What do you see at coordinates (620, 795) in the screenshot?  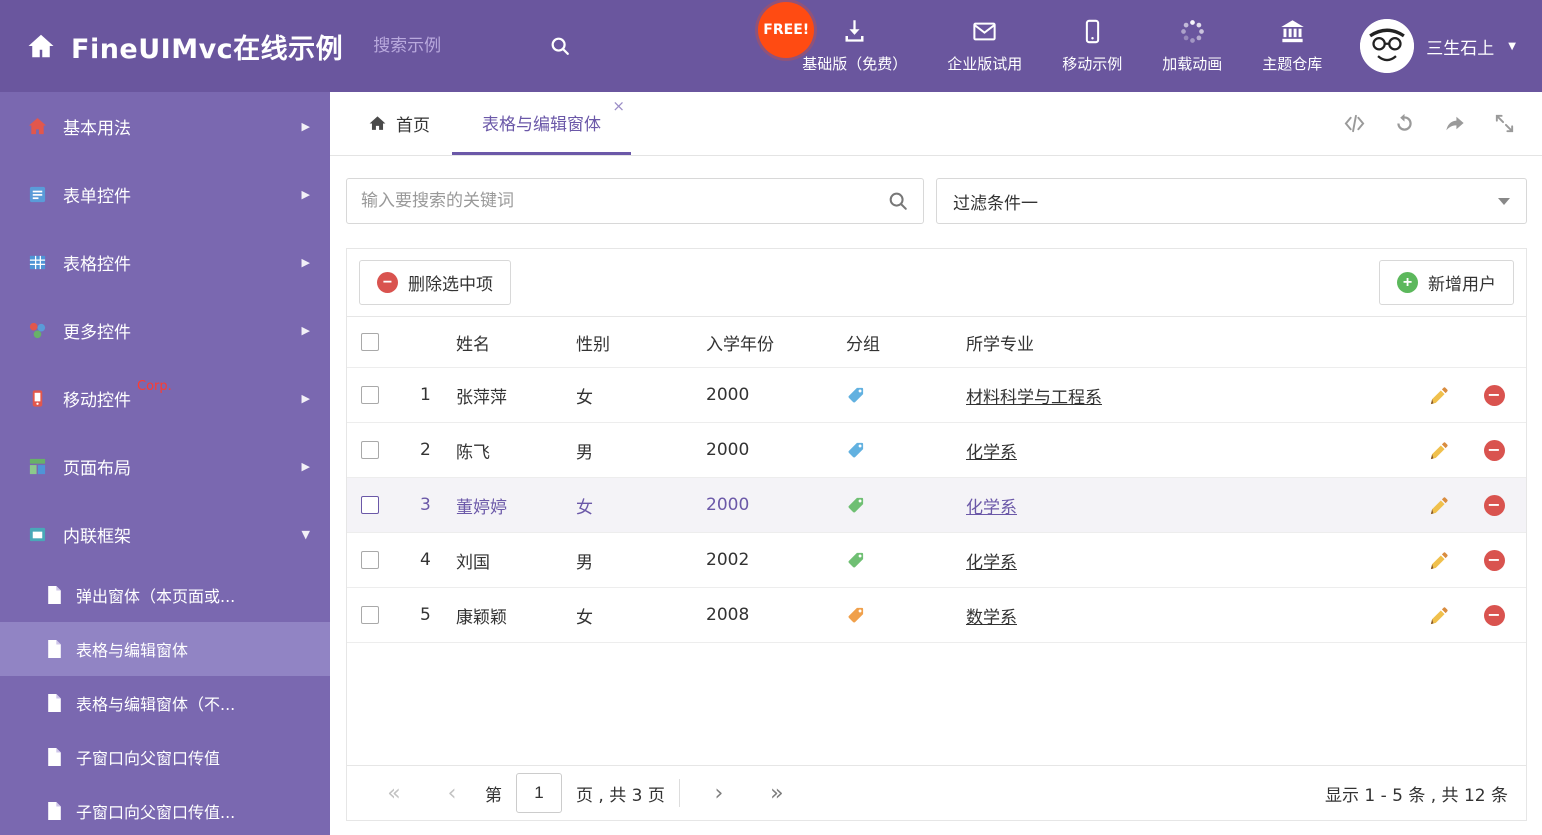 I see `page-label-after: 页 , 共 3 页` at bounding box center [620, 795].